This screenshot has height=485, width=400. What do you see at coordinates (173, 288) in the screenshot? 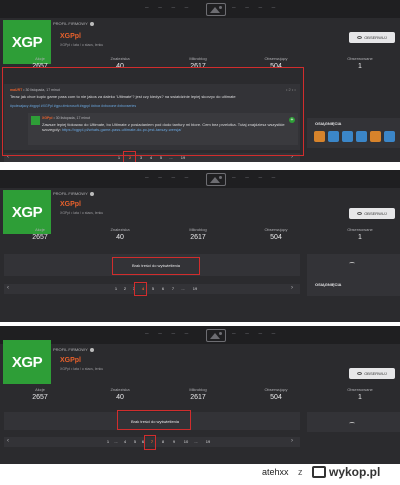
I see `page-link: 7` at bounding box center [173, 288].